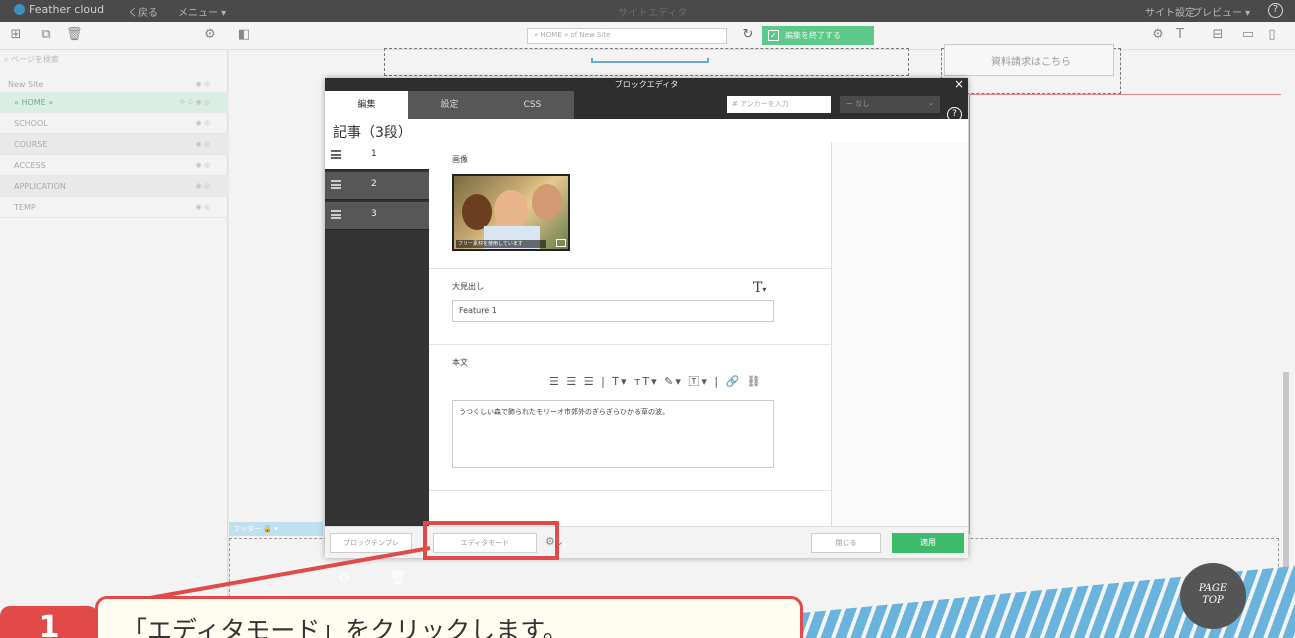 This screenshot has width=1295, height=638. Describe the element at coordinates (25, 207) in the screenshot. I see `tree-item-label: TEMP` at that location.